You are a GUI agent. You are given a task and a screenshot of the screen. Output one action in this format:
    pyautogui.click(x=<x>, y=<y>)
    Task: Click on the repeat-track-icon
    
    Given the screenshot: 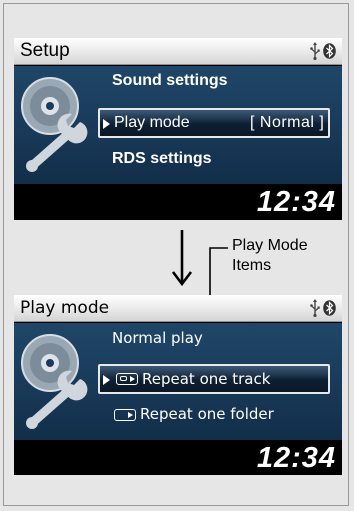 What is the action you would take?
    pyautogui.click(x=127, y=379)
    